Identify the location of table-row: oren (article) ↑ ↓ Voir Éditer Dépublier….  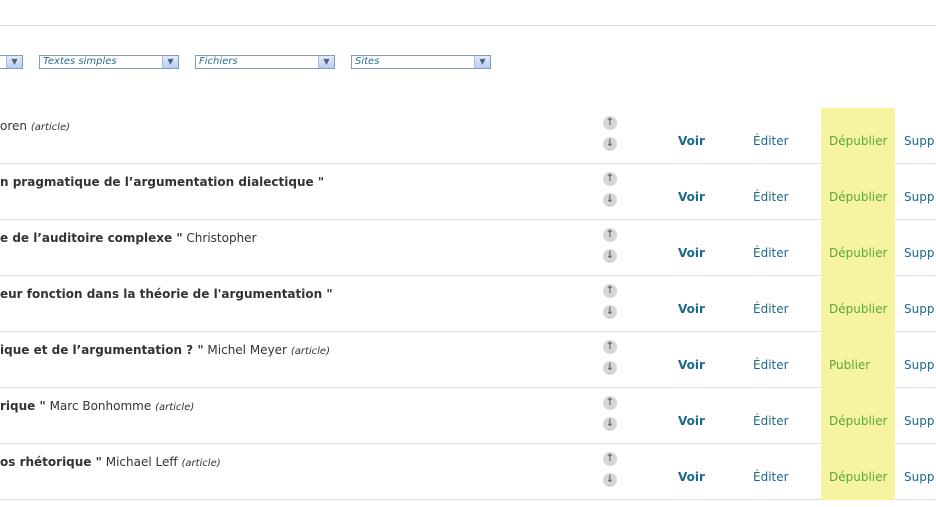
(468, 136).